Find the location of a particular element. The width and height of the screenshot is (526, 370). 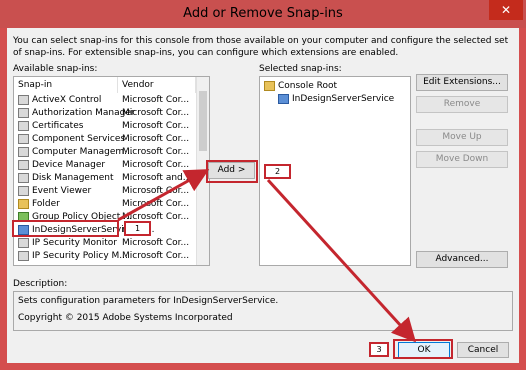

arrow-add-to-ok is located at coordinates (341, 260).